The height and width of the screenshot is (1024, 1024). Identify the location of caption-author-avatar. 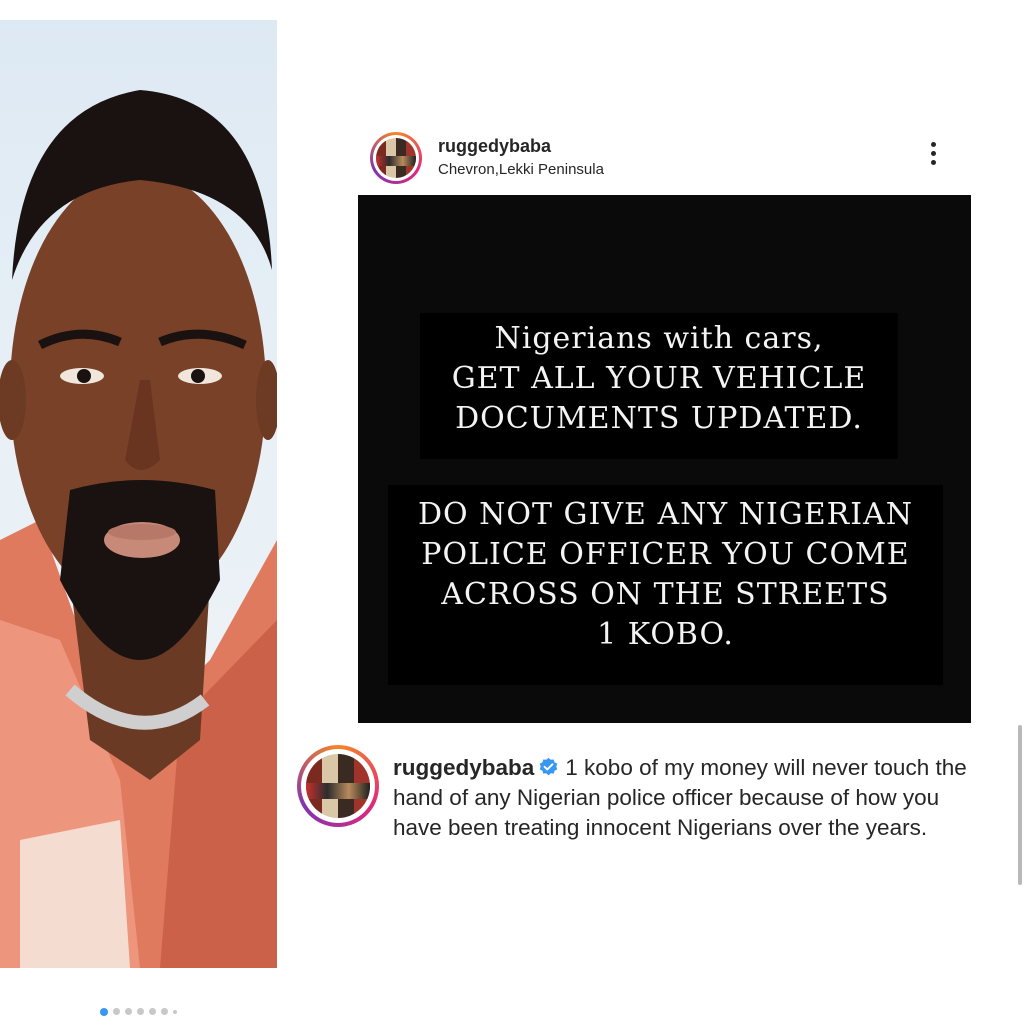
(338, 786).